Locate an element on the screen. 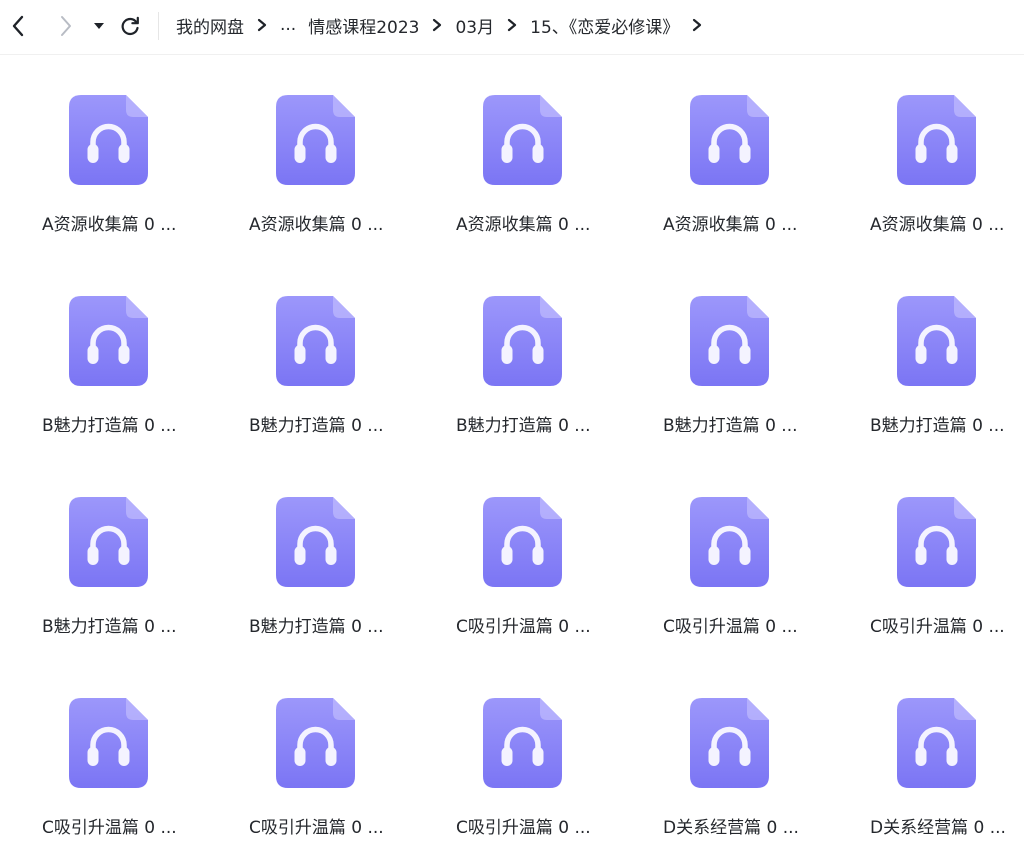  breadcrumb-item-month: 03月 is located at coordinates (474, 25).